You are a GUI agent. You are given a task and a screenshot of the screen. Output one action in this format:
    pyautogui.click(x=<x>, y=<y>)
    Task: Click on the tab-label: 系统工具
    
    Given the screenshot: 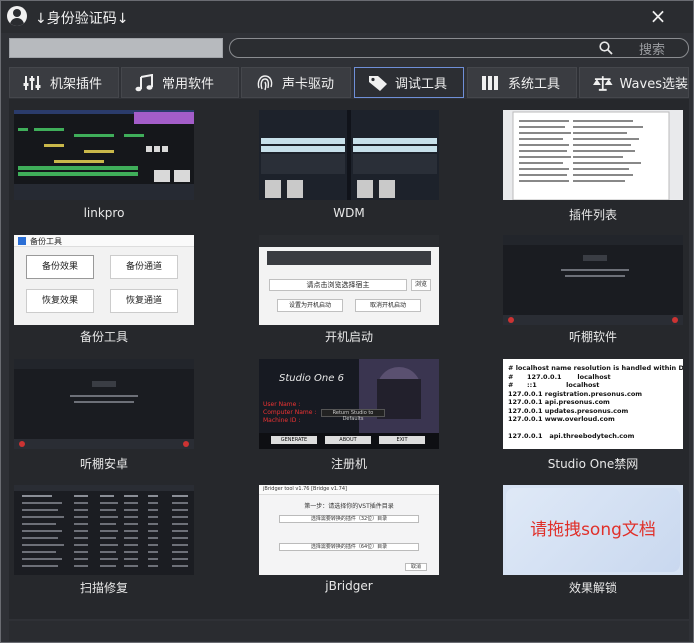 What is the action you would take?
    pyautogui.click(x=534, y=84)
    